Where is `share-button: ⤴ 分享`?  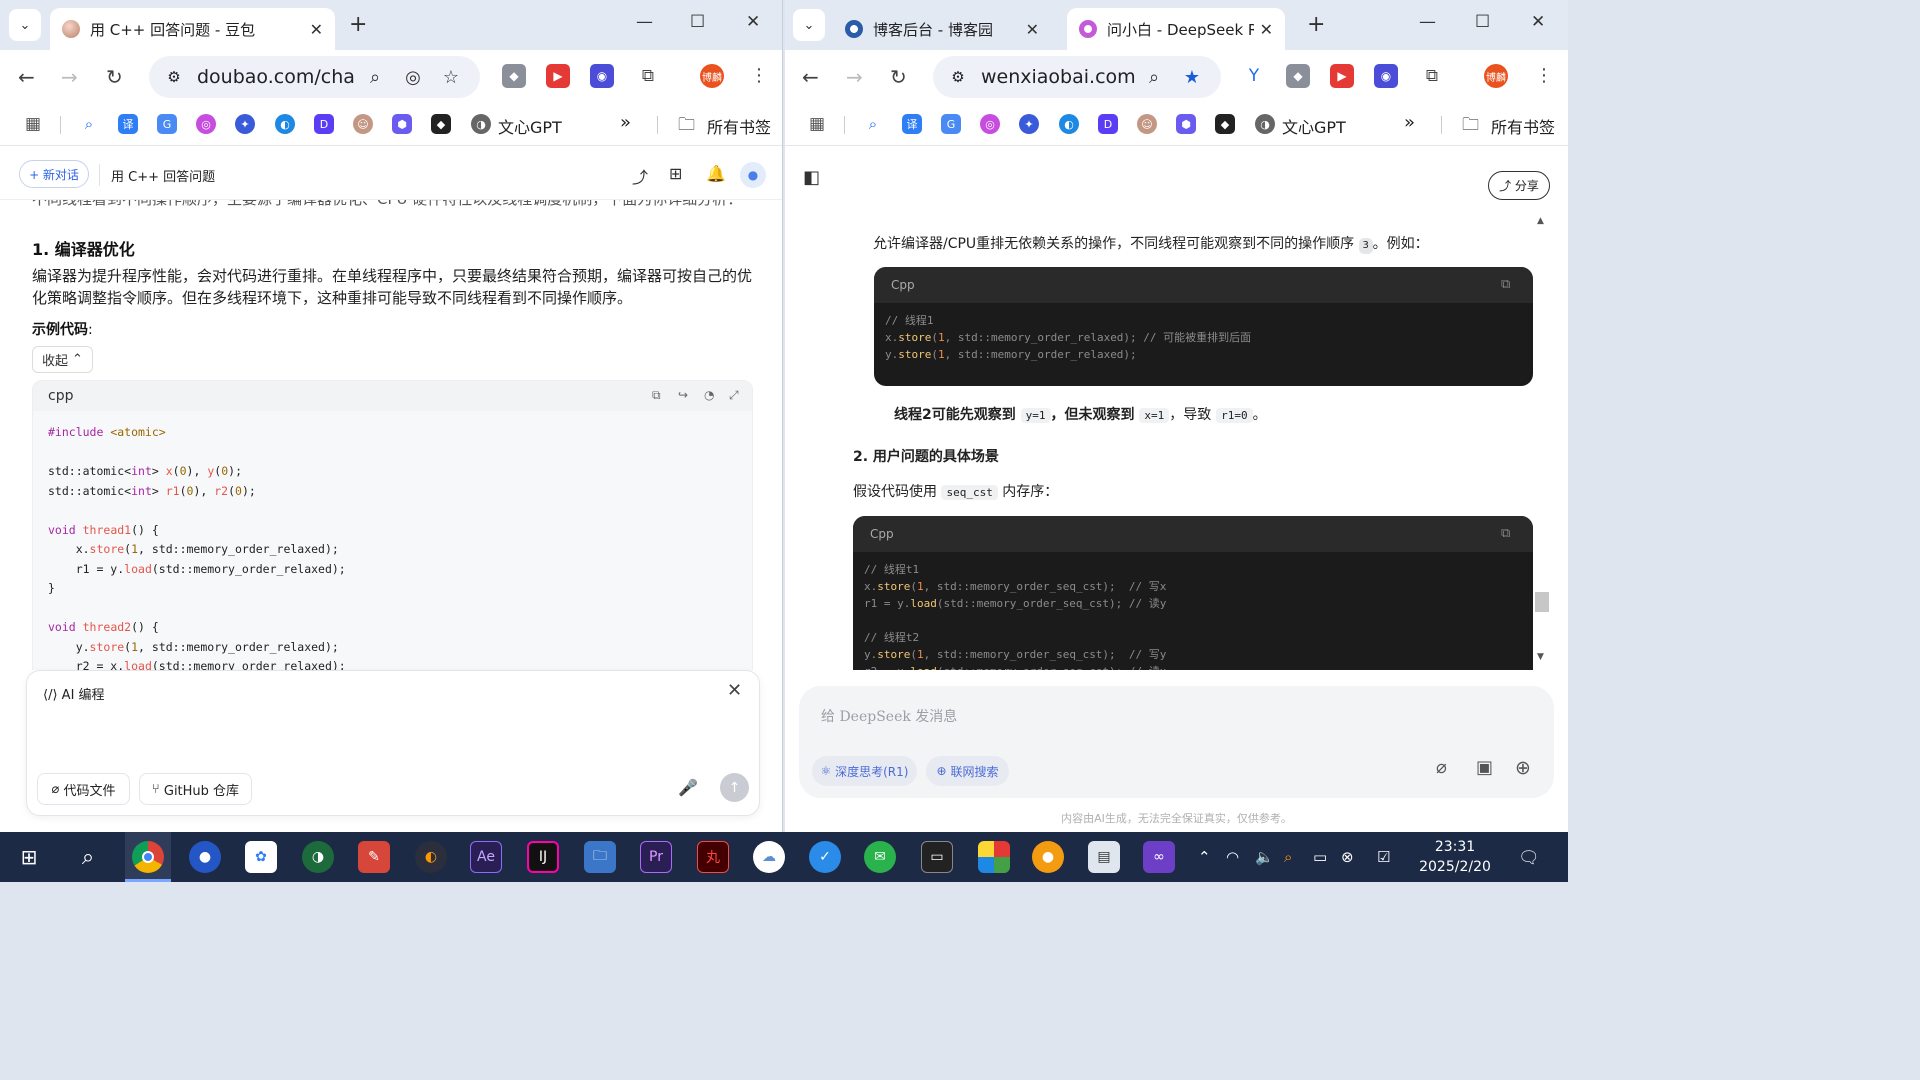
share-button: ⤴ 分享 is located at coordinates (1519, 185).